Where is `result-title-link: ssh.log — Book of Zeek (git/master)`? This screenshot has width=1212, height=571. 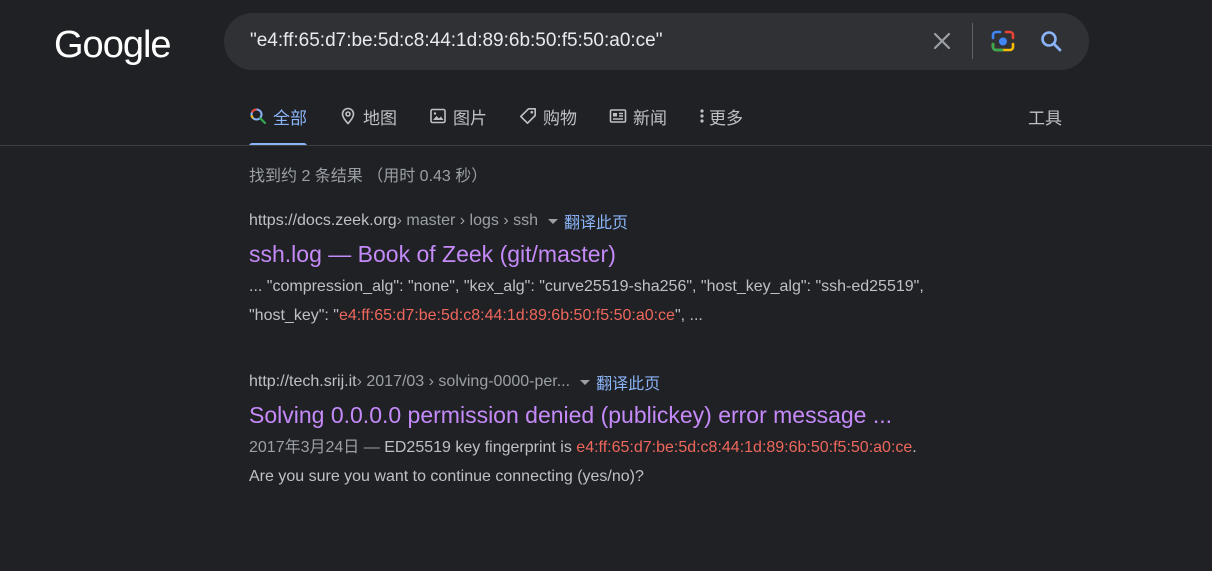 result-title-link: ssh.log — Book of Zeek (git/master) is located at coordinates (659, 254).